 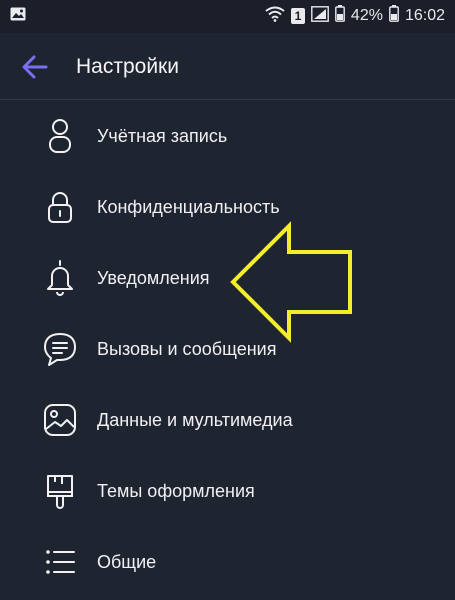 I want to click on sim-card-icon: 1, so click(x=297, y=16).